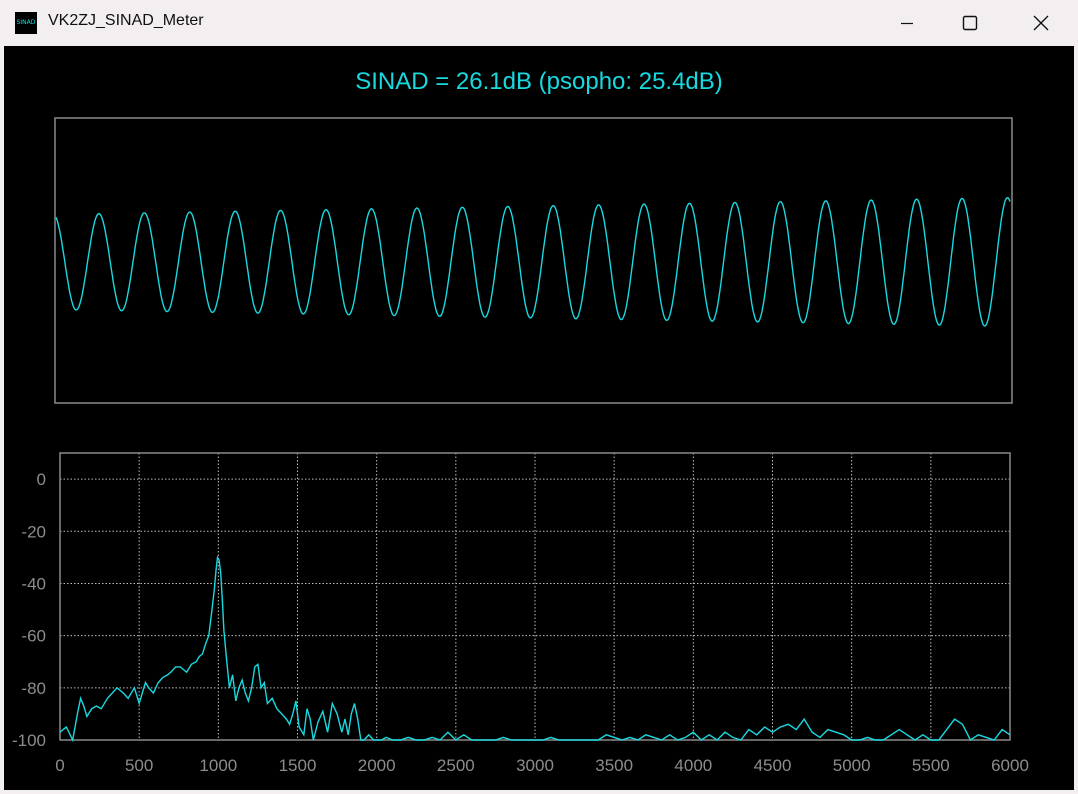 This screenshot has width=1078, height=794. I want to click on spectrum-y-tick-label: 0, so click(41, 479).